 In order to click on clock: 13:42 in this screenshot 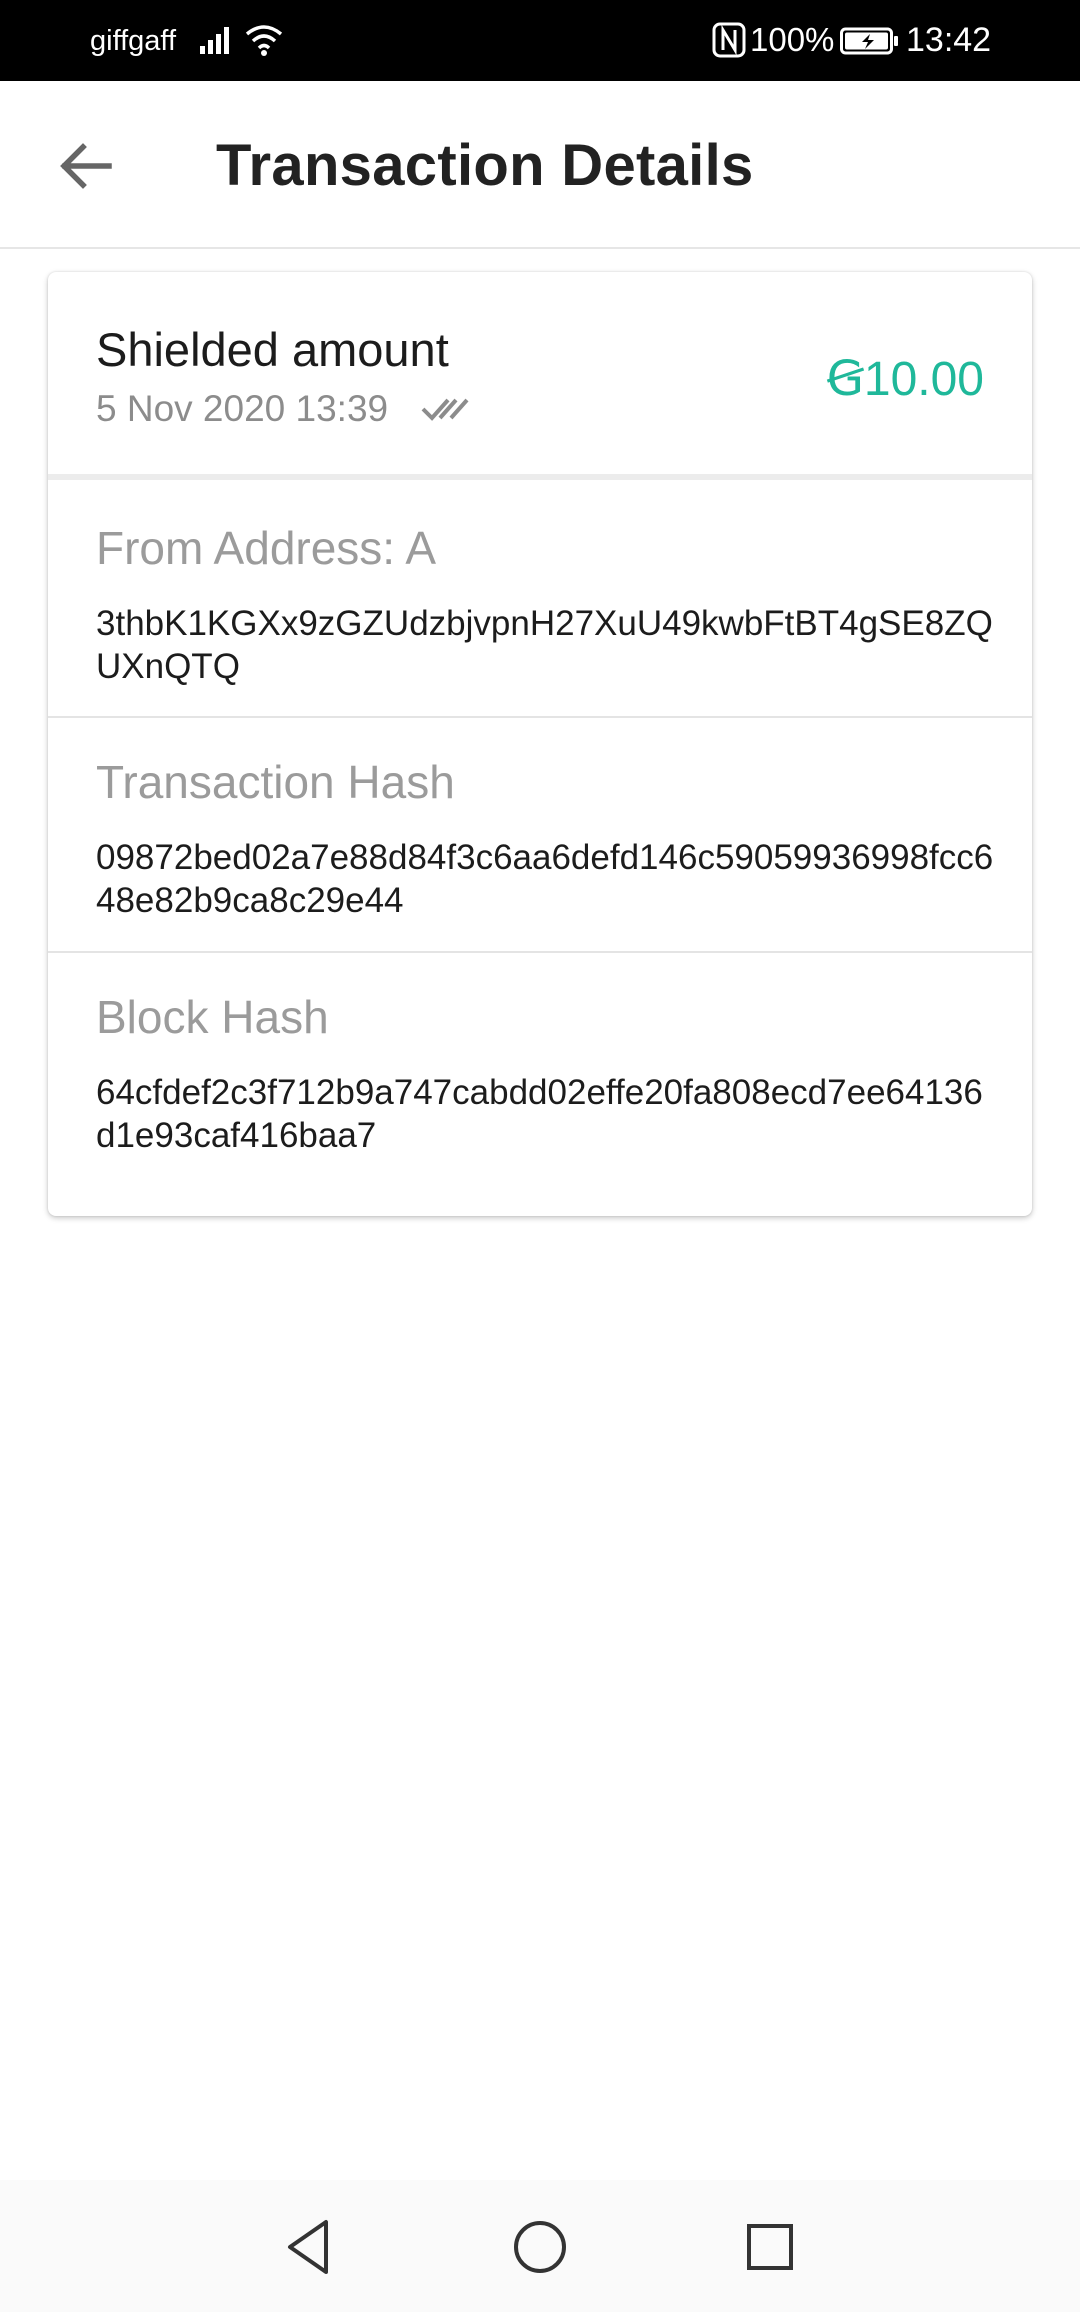, I will do `click(949, 40)`.